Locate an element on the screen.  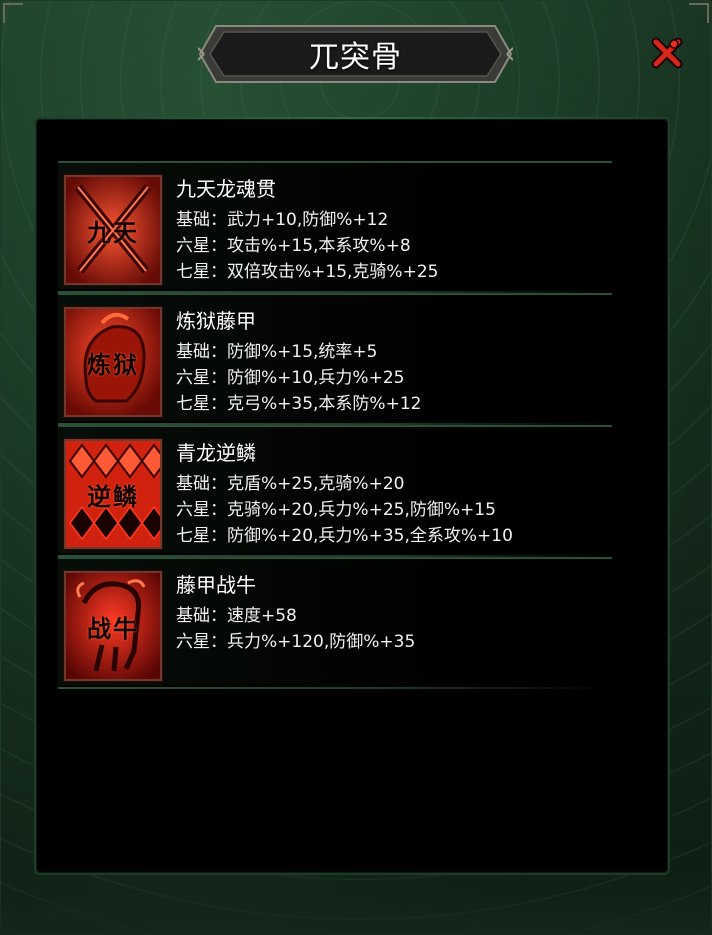
item-name: 炼狱藤甲 is located at coordinates (216, 321).